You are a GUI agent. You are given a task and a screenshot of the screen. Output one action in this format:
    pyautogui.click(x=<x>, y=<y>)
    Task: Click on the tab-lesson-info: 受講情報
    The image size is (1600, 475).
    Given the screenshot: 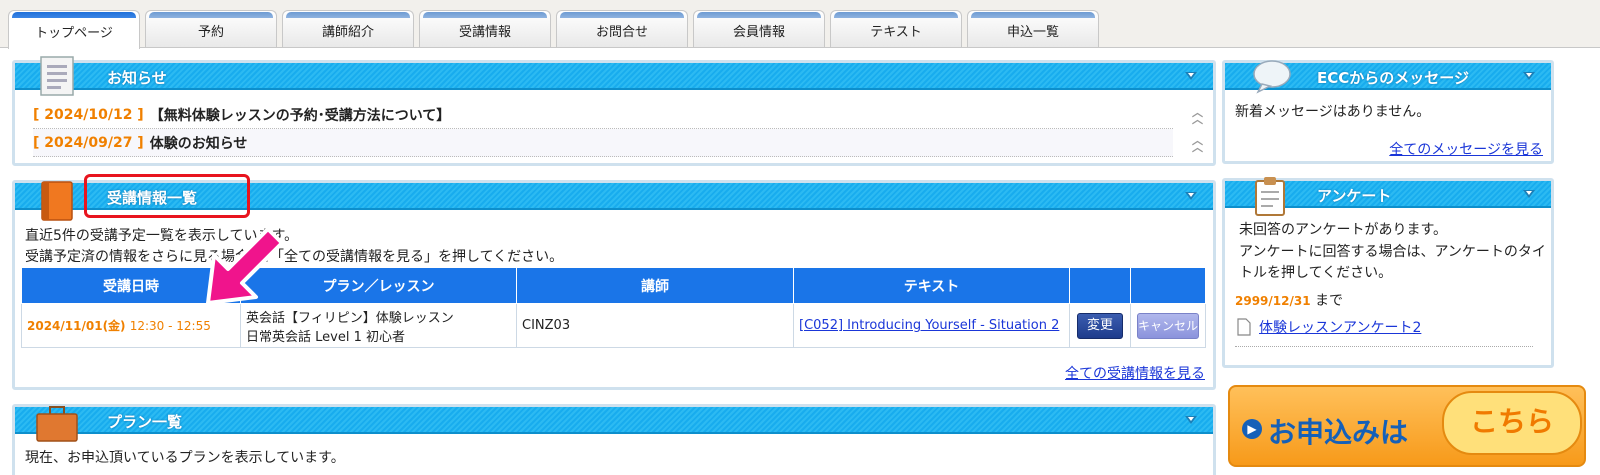 What is the action you would take?
    pyautogui.click(x=485, y=29)
    